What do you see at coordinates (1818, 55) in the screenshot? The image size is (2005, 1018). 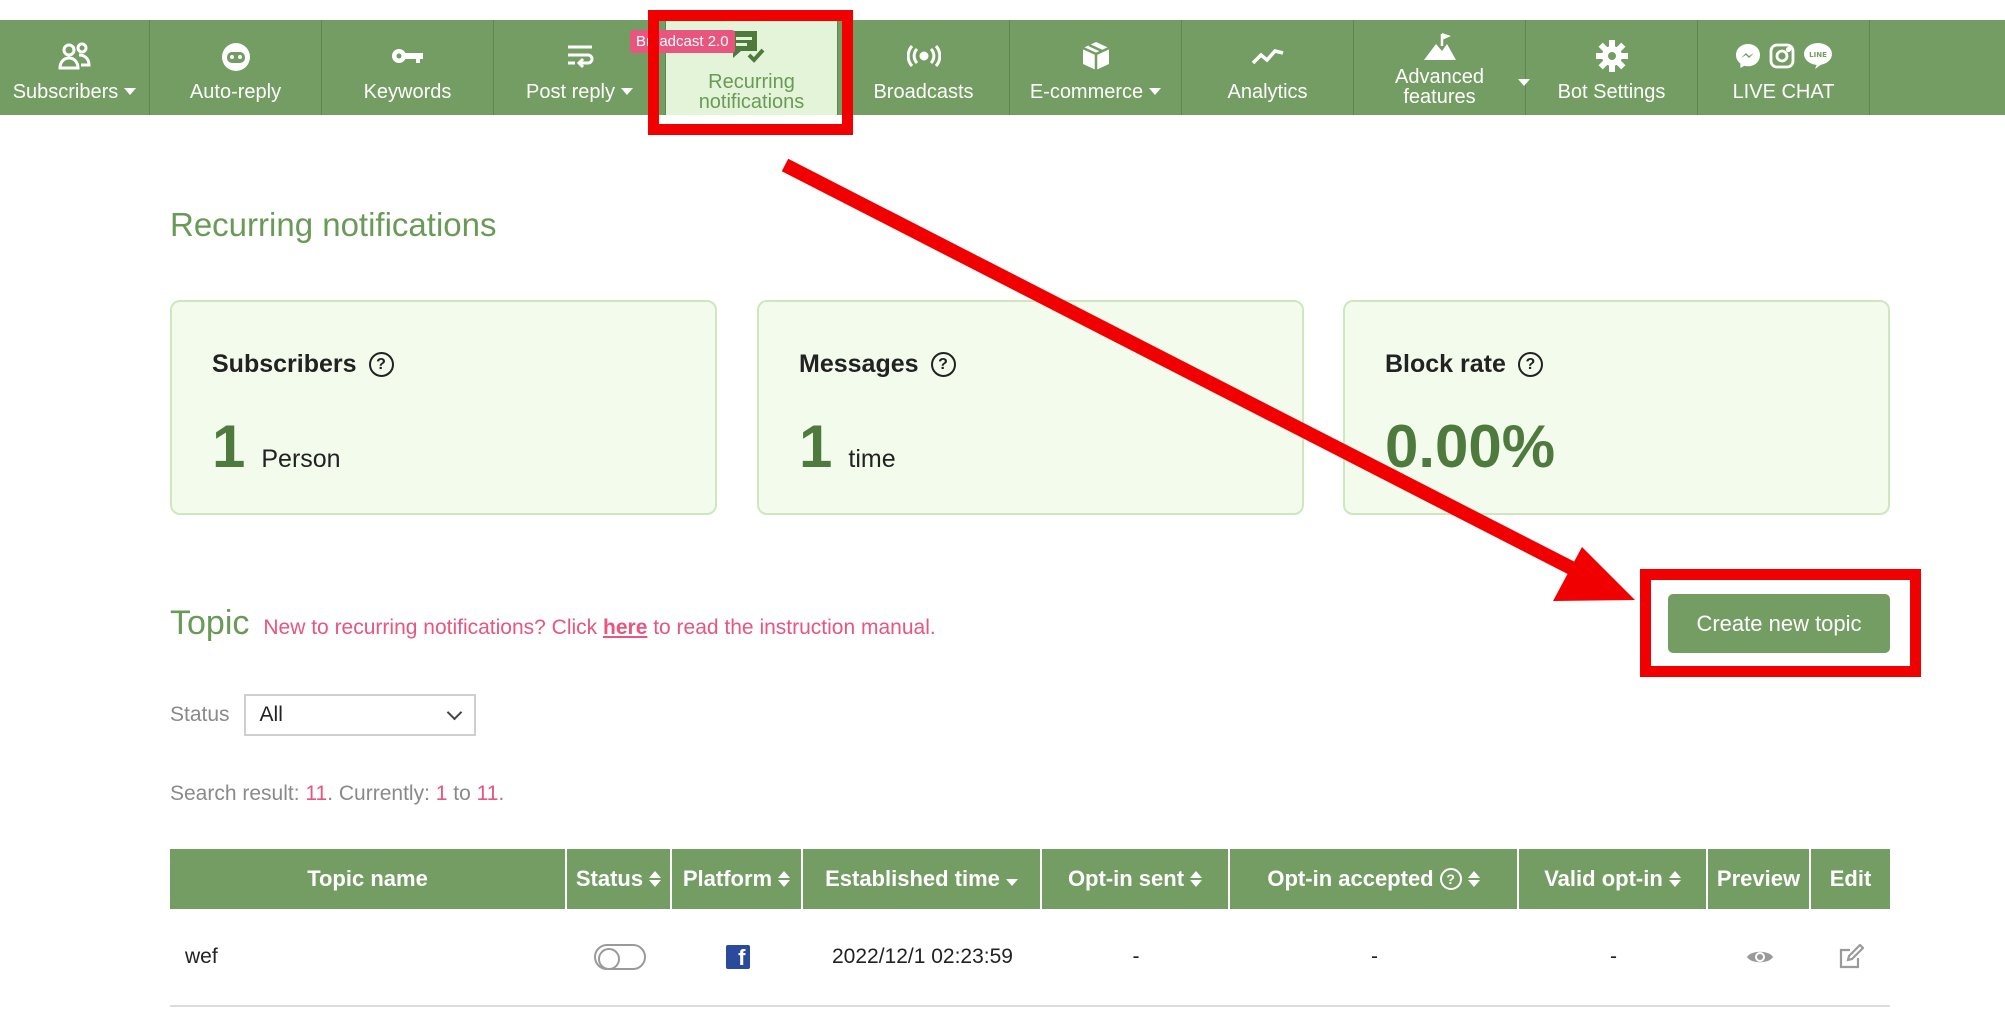 I see `svg-text: LINE` at bounding box center [1818, 55].